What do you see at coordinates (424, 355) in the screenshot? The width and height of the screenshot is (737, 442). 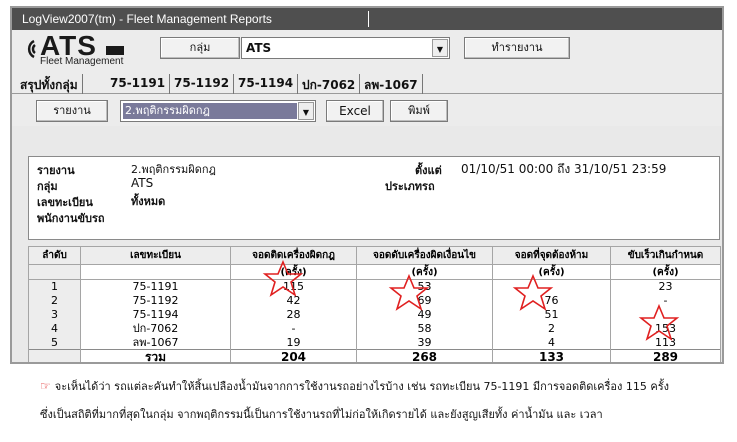 I see `total-engine-off: 268` at bounding box center [424, 355].